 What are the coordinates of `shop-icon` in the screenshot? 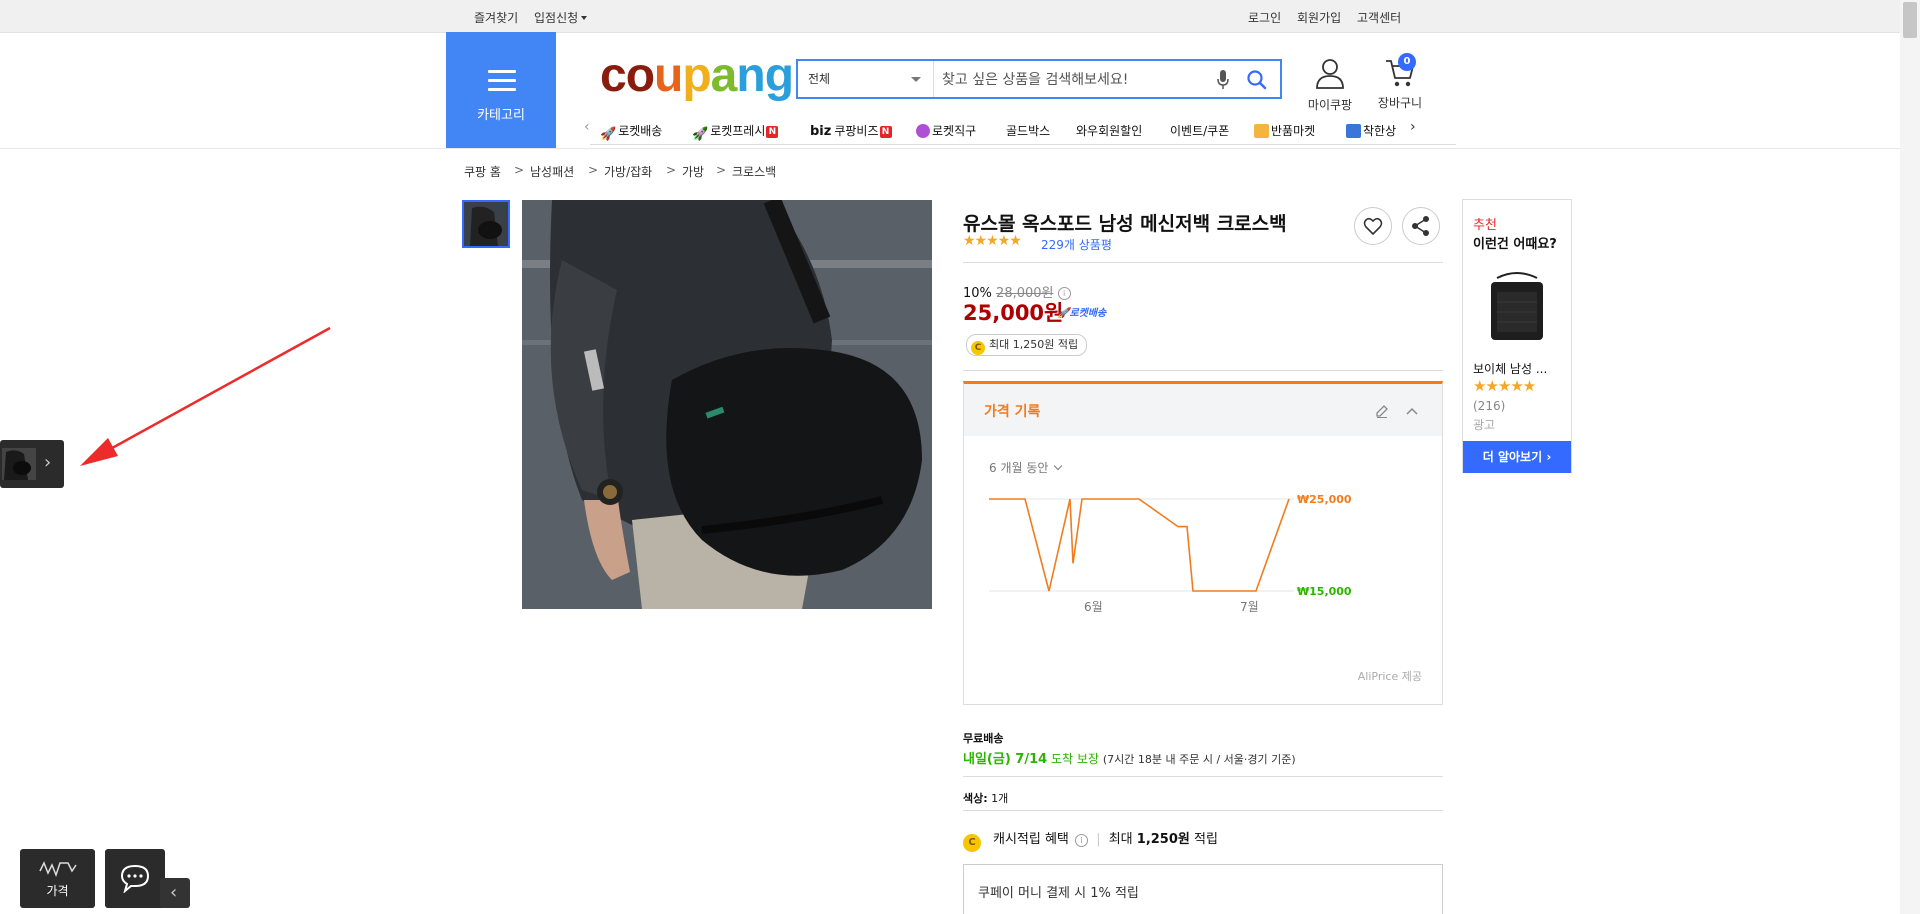 It's located at (1353, 131).